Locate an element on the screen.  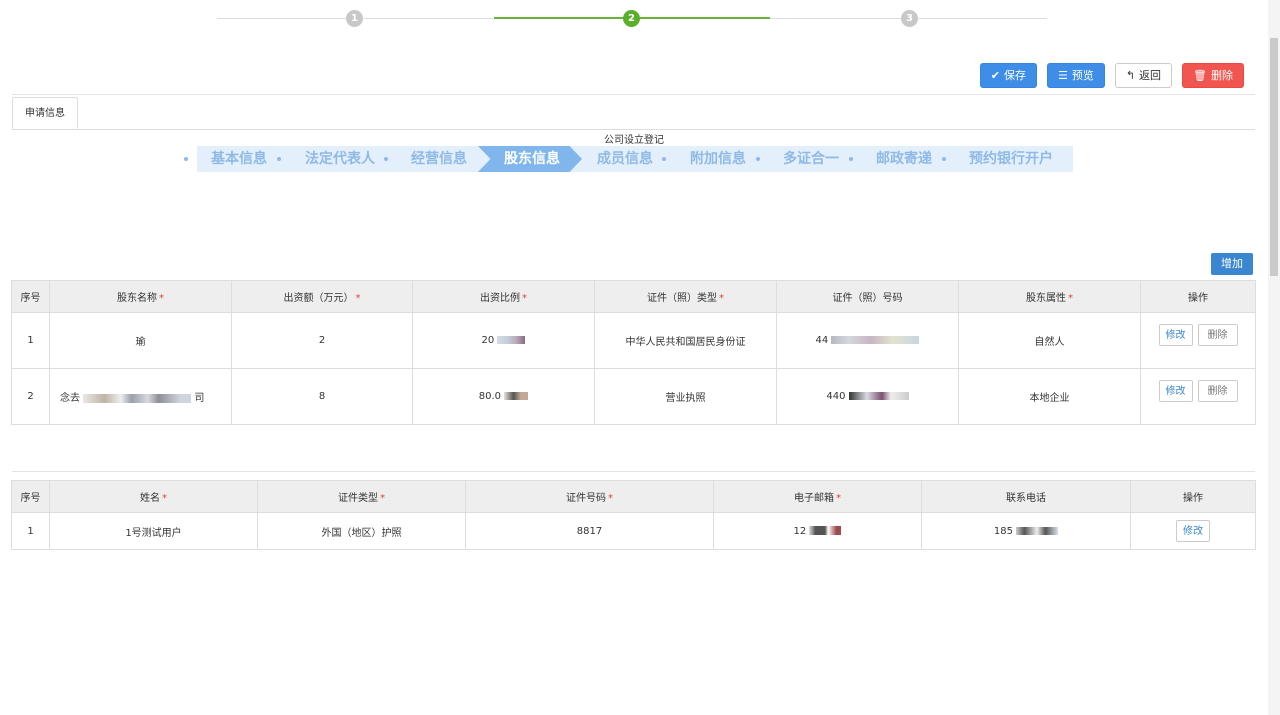
scrollbar-thumb is located at coordinates (1274, 157).